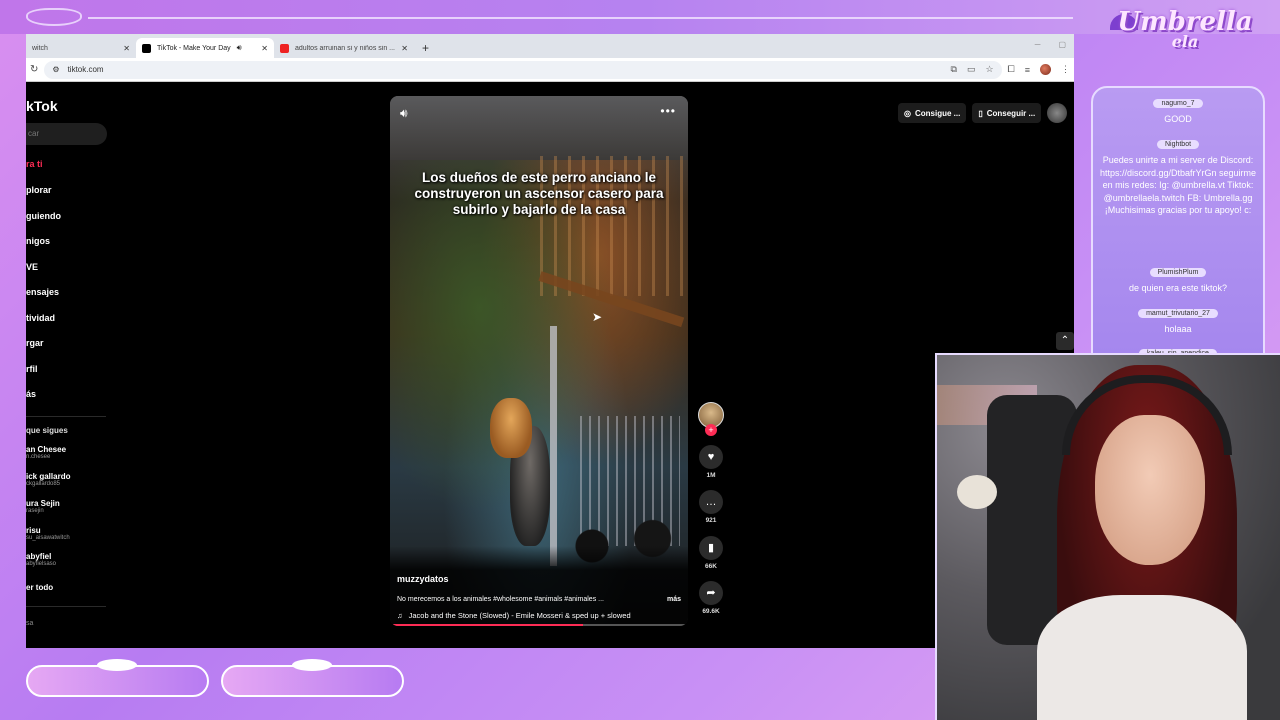 The height and width of the screenshot is (720, 1280). What do you see at coordinates (1057, 113) in the screenshot?
I see `user-avatar` at bounding box center [1057, 113].